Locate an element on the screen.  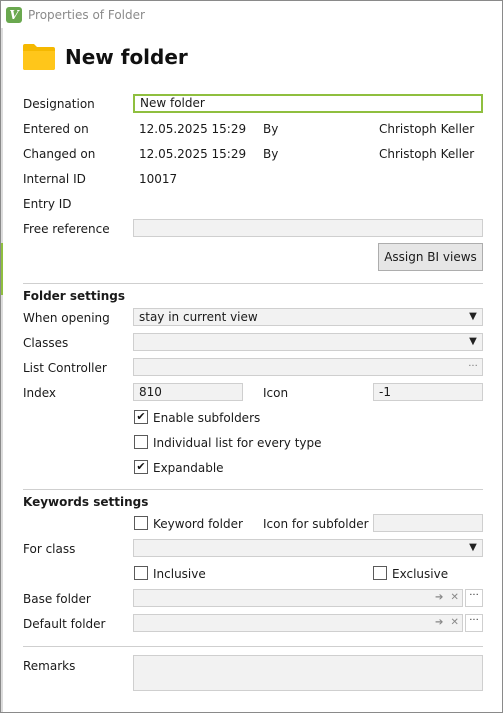
entered-on-label: Entered on is located at coordinates (56, 129).